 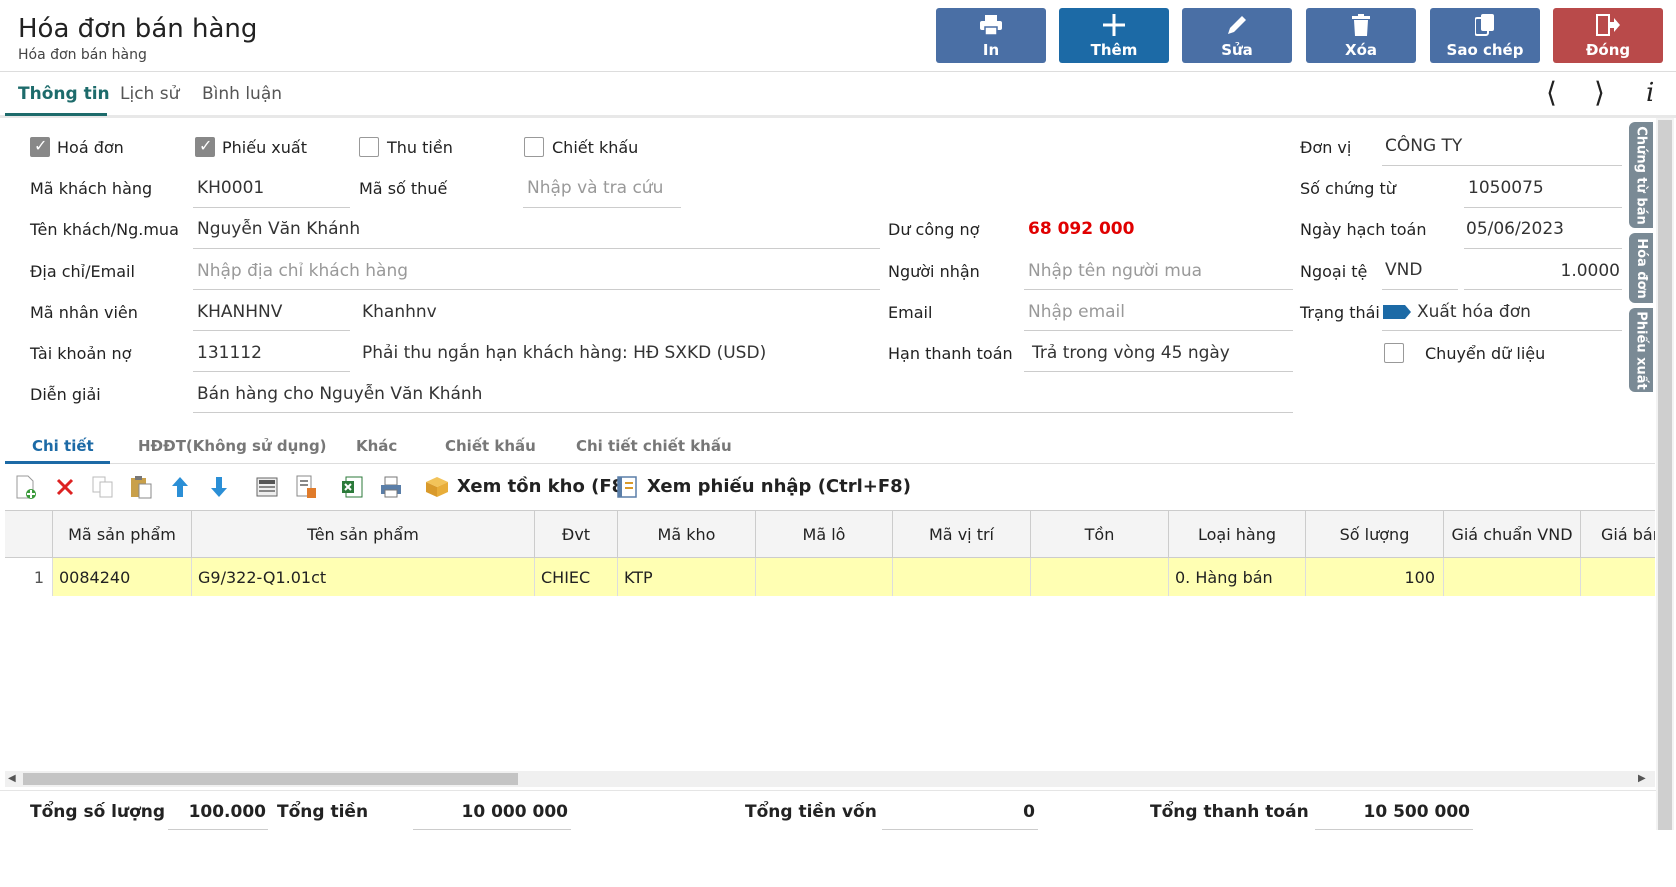 What do you see at coordinates (1361, 35) in the screenshot?
I see `delete-button: Xóa` at bounding box center [1361, 35].